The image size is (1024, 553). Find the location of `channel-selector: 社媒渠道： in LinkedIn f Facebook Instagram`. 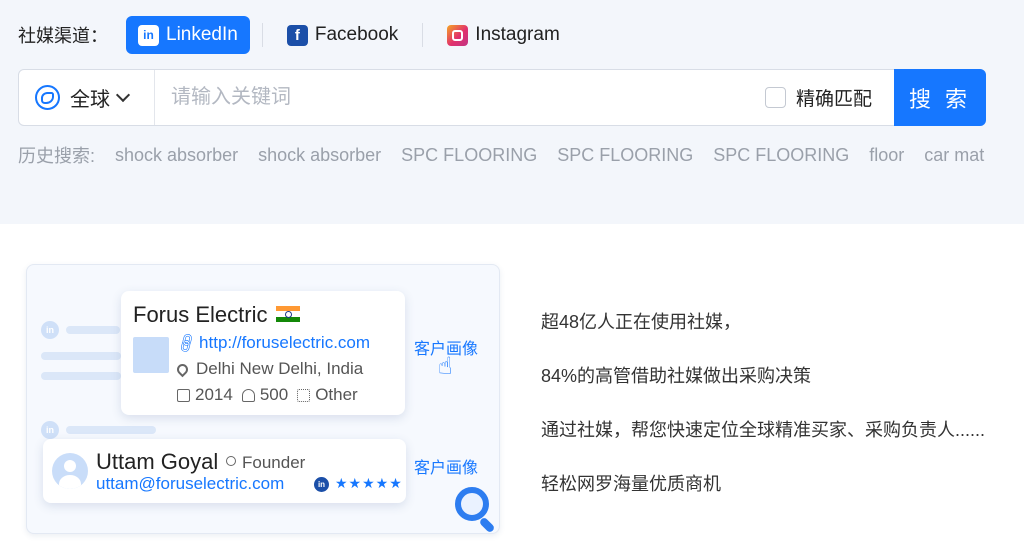

channel-selector: 社媒渠道： in LinkedIn f Facebook Instagram is located at coordinates (295, 35).